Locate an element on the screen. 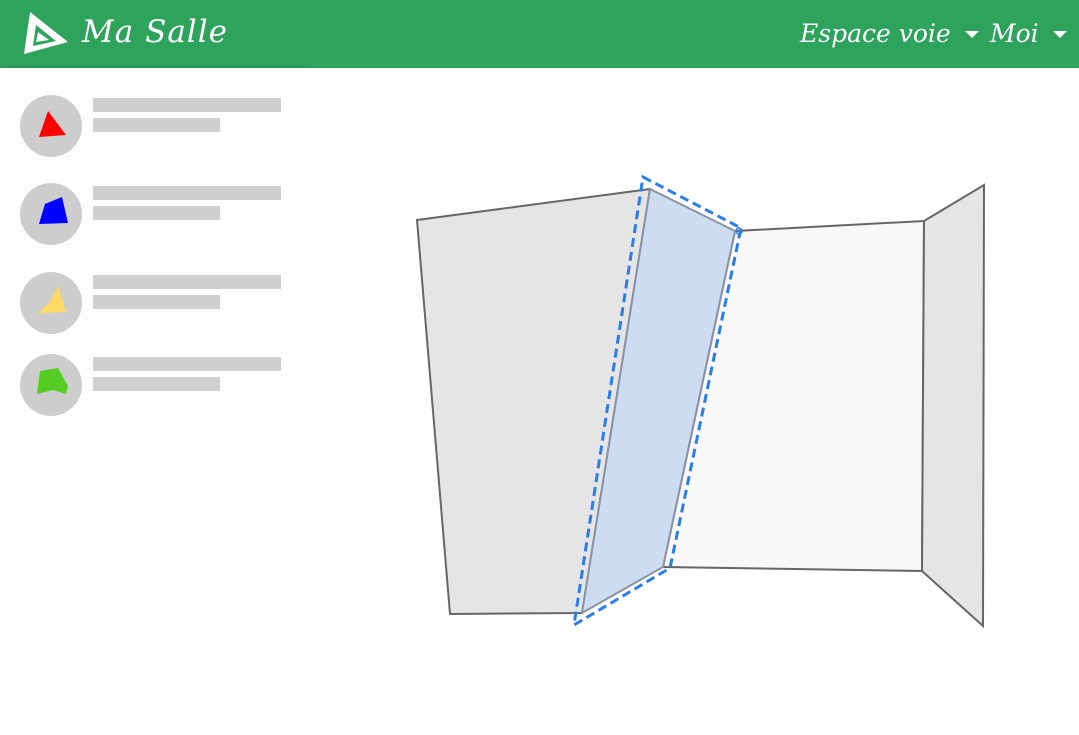 The image size is (1079, 735). wall-panel-far-right is located at coordinates (953, 406).